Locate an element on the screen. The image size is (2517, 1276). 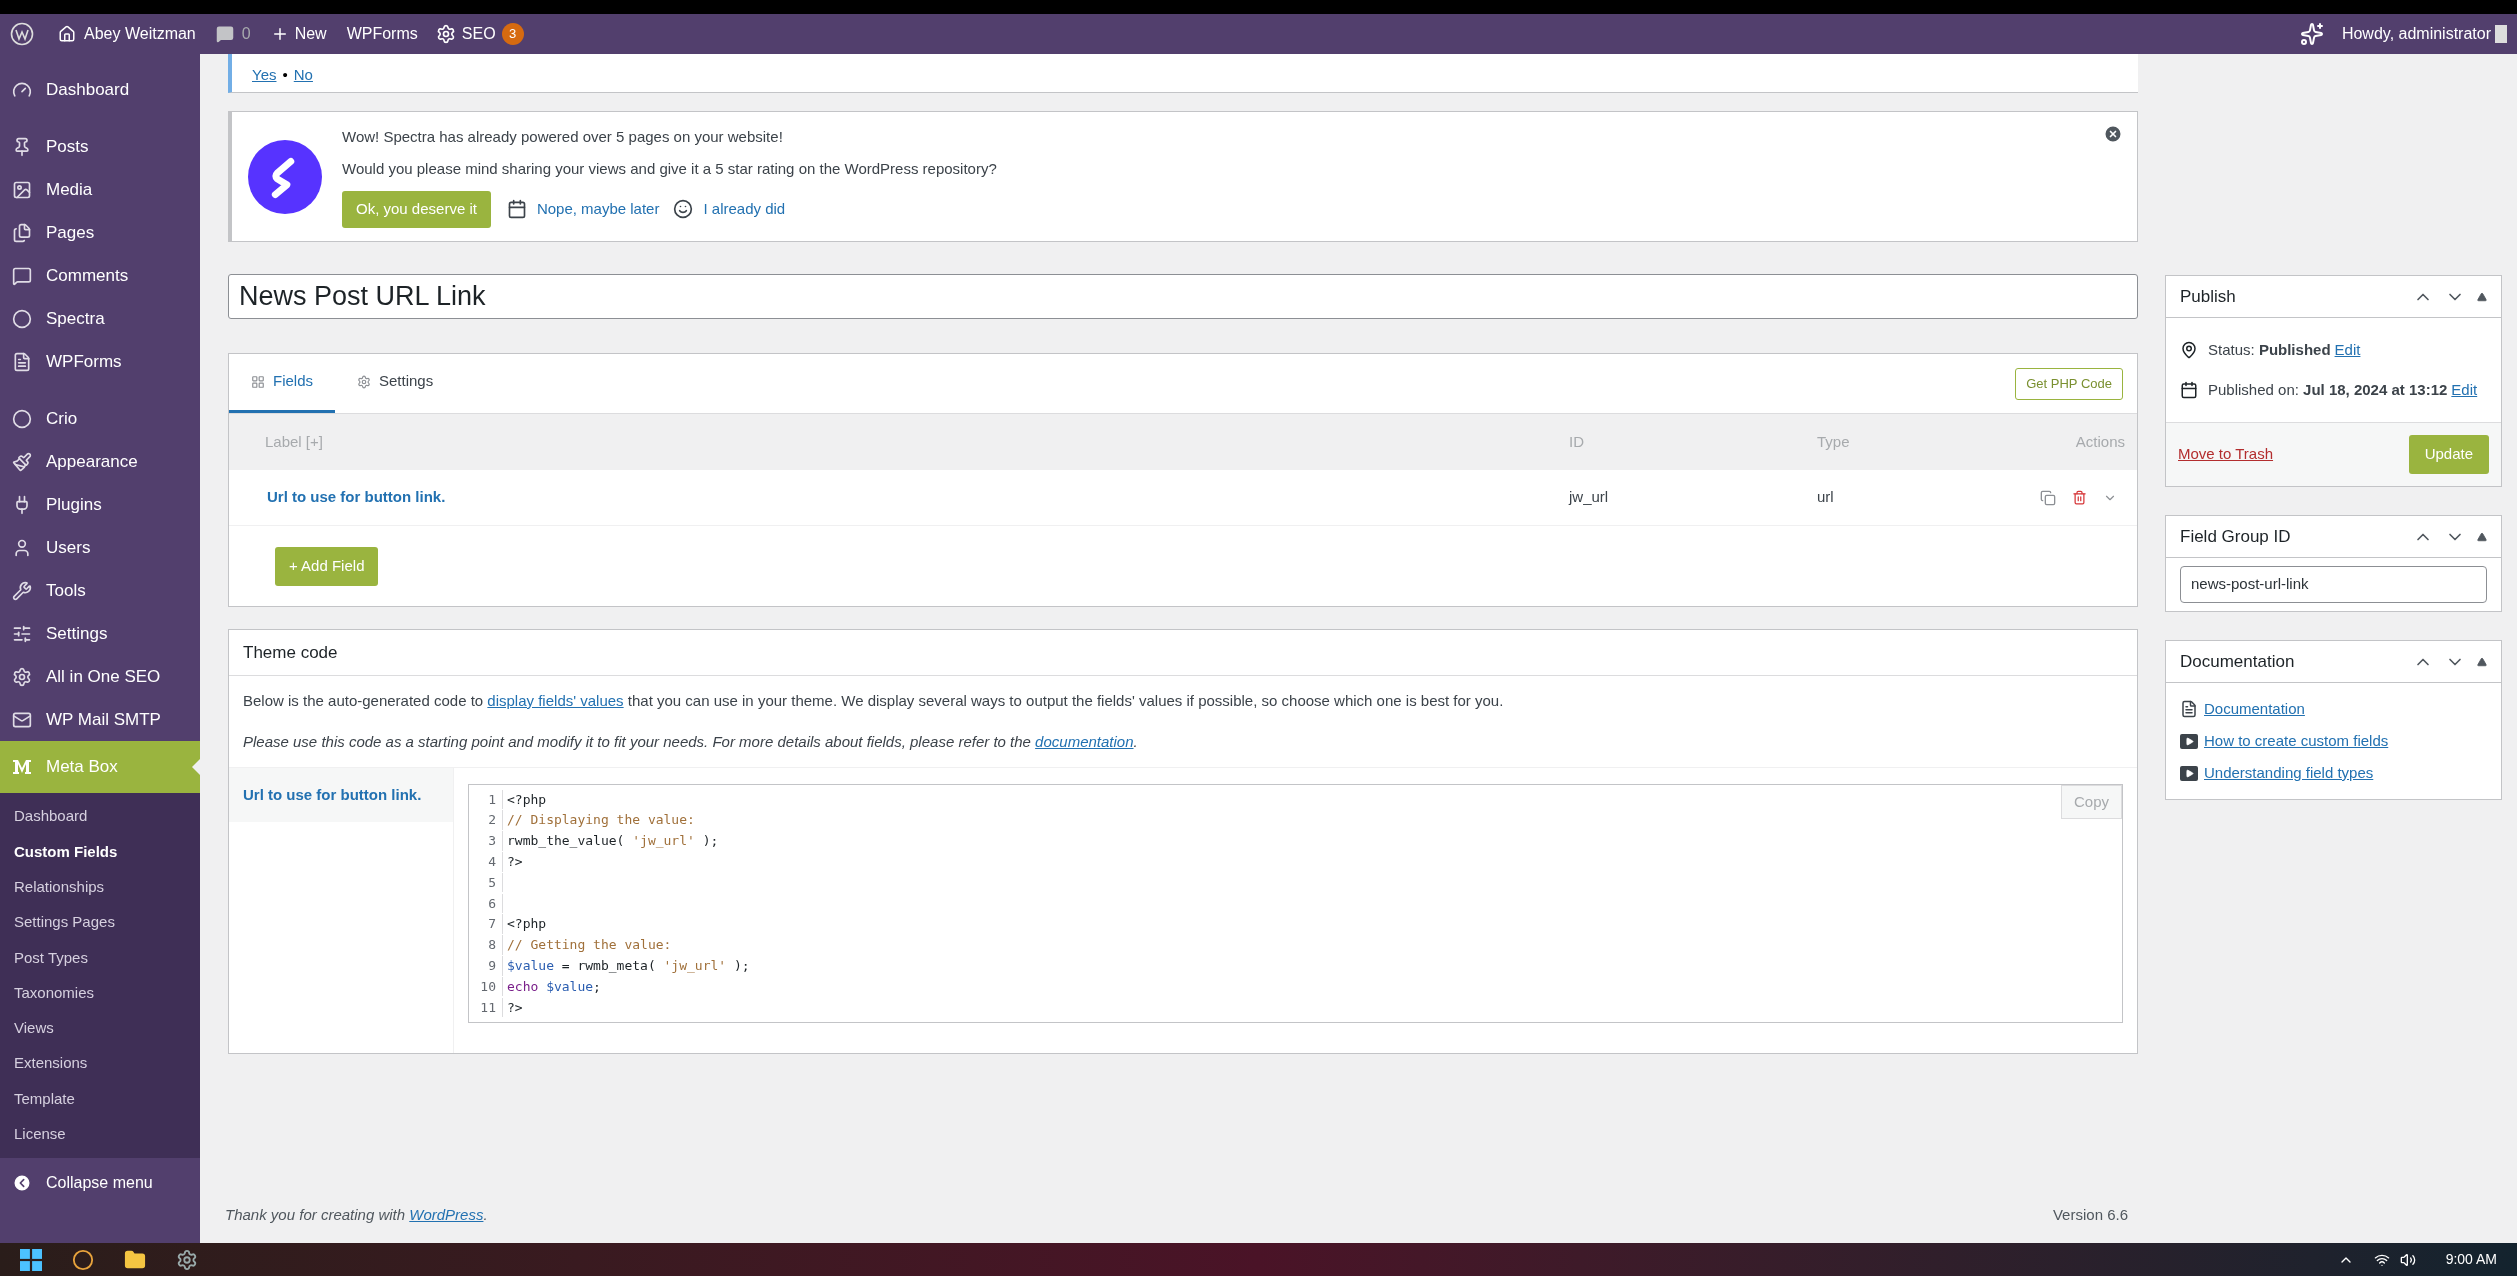
collapse-menu-link: Collapse menu is located at coordinates (99, 1182).